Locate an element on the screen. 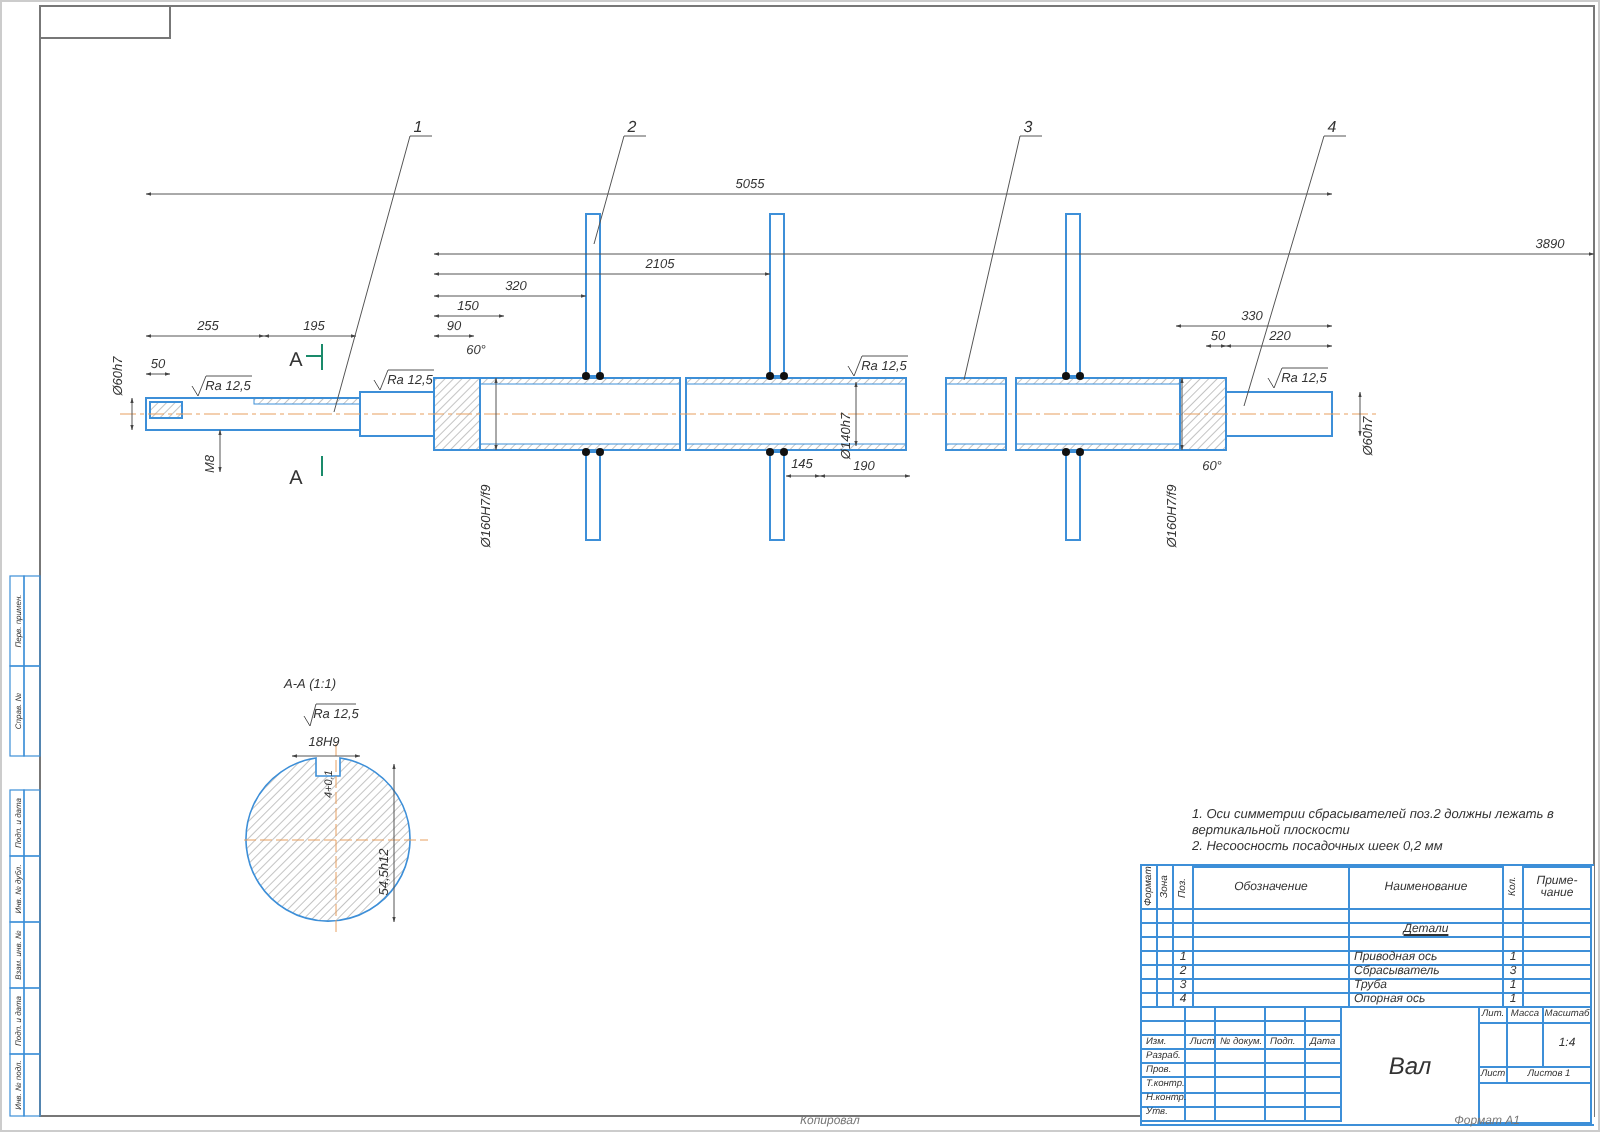 This screenshot has width=1600, height=1132. position-number: 2 is located at coordinates (632, 127).